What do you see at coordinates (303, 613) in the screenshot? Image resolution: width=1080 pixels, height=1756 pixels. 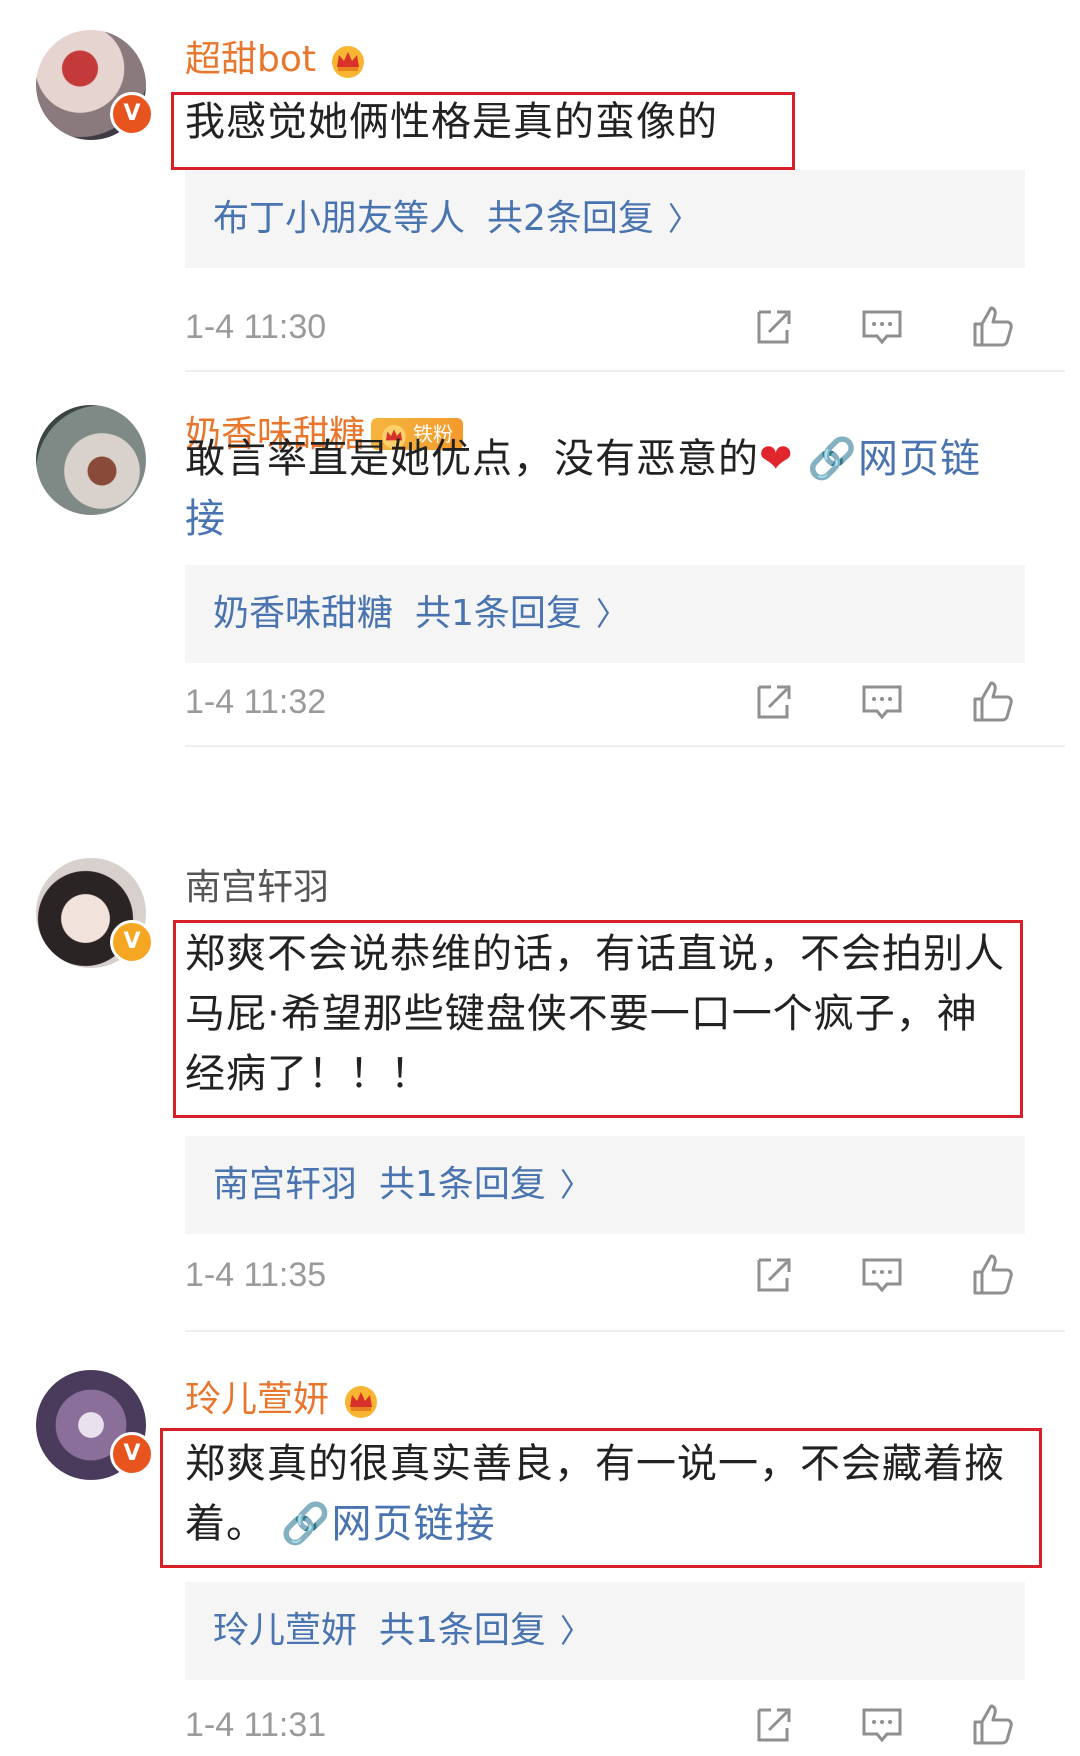 I see `reply-from: 奶香味甜糖` at bounding box center [303, 613].